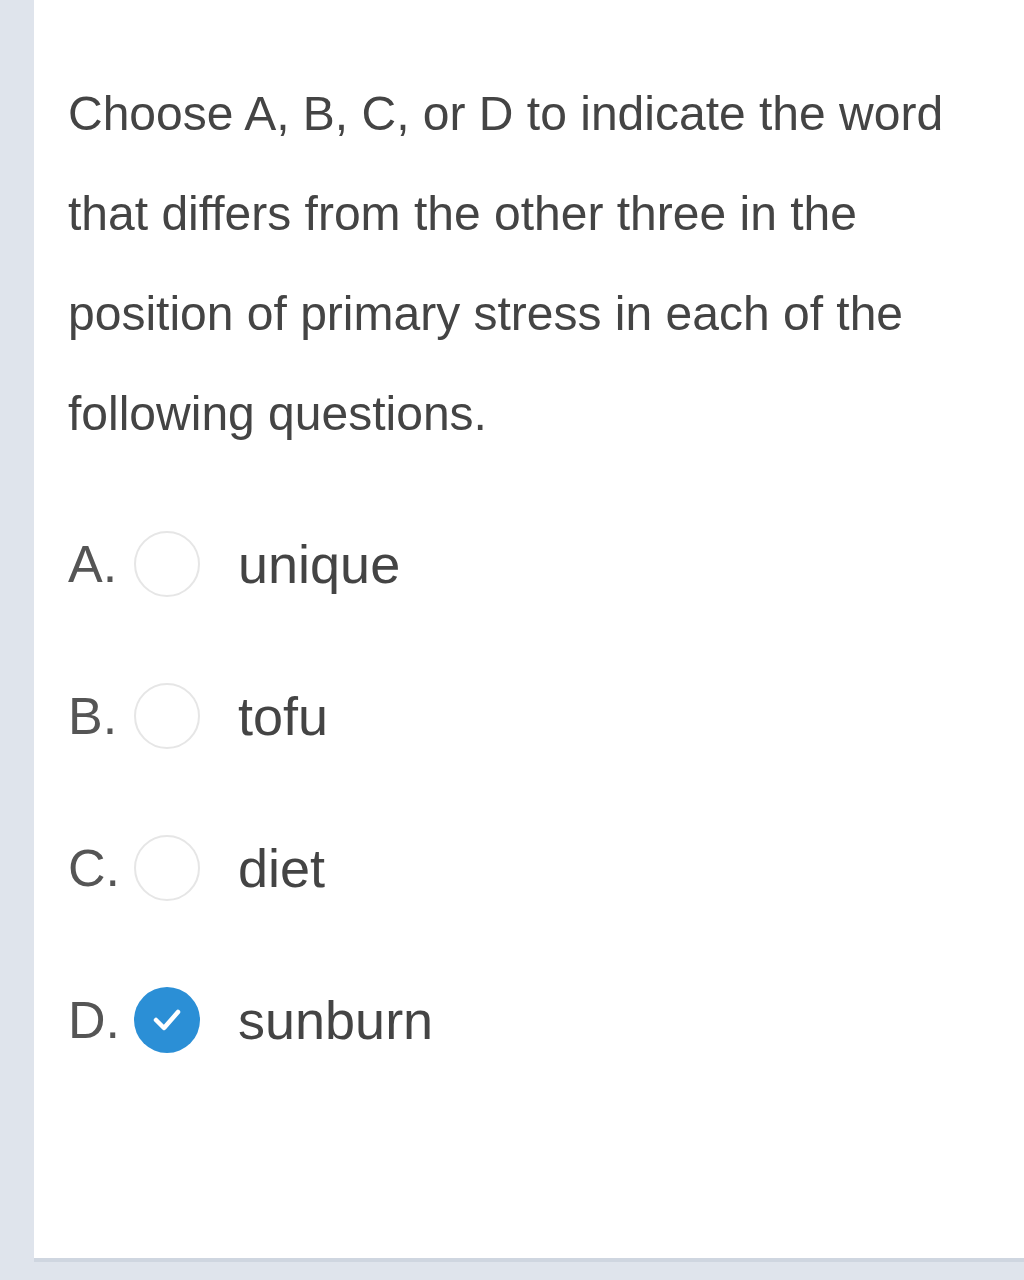 This screenshot has height=1280, width=1024. What do you see at coordinates (336, 1020) in the screenshot?
I see `option-label: sunburn` at bounding box center [336, 1020].